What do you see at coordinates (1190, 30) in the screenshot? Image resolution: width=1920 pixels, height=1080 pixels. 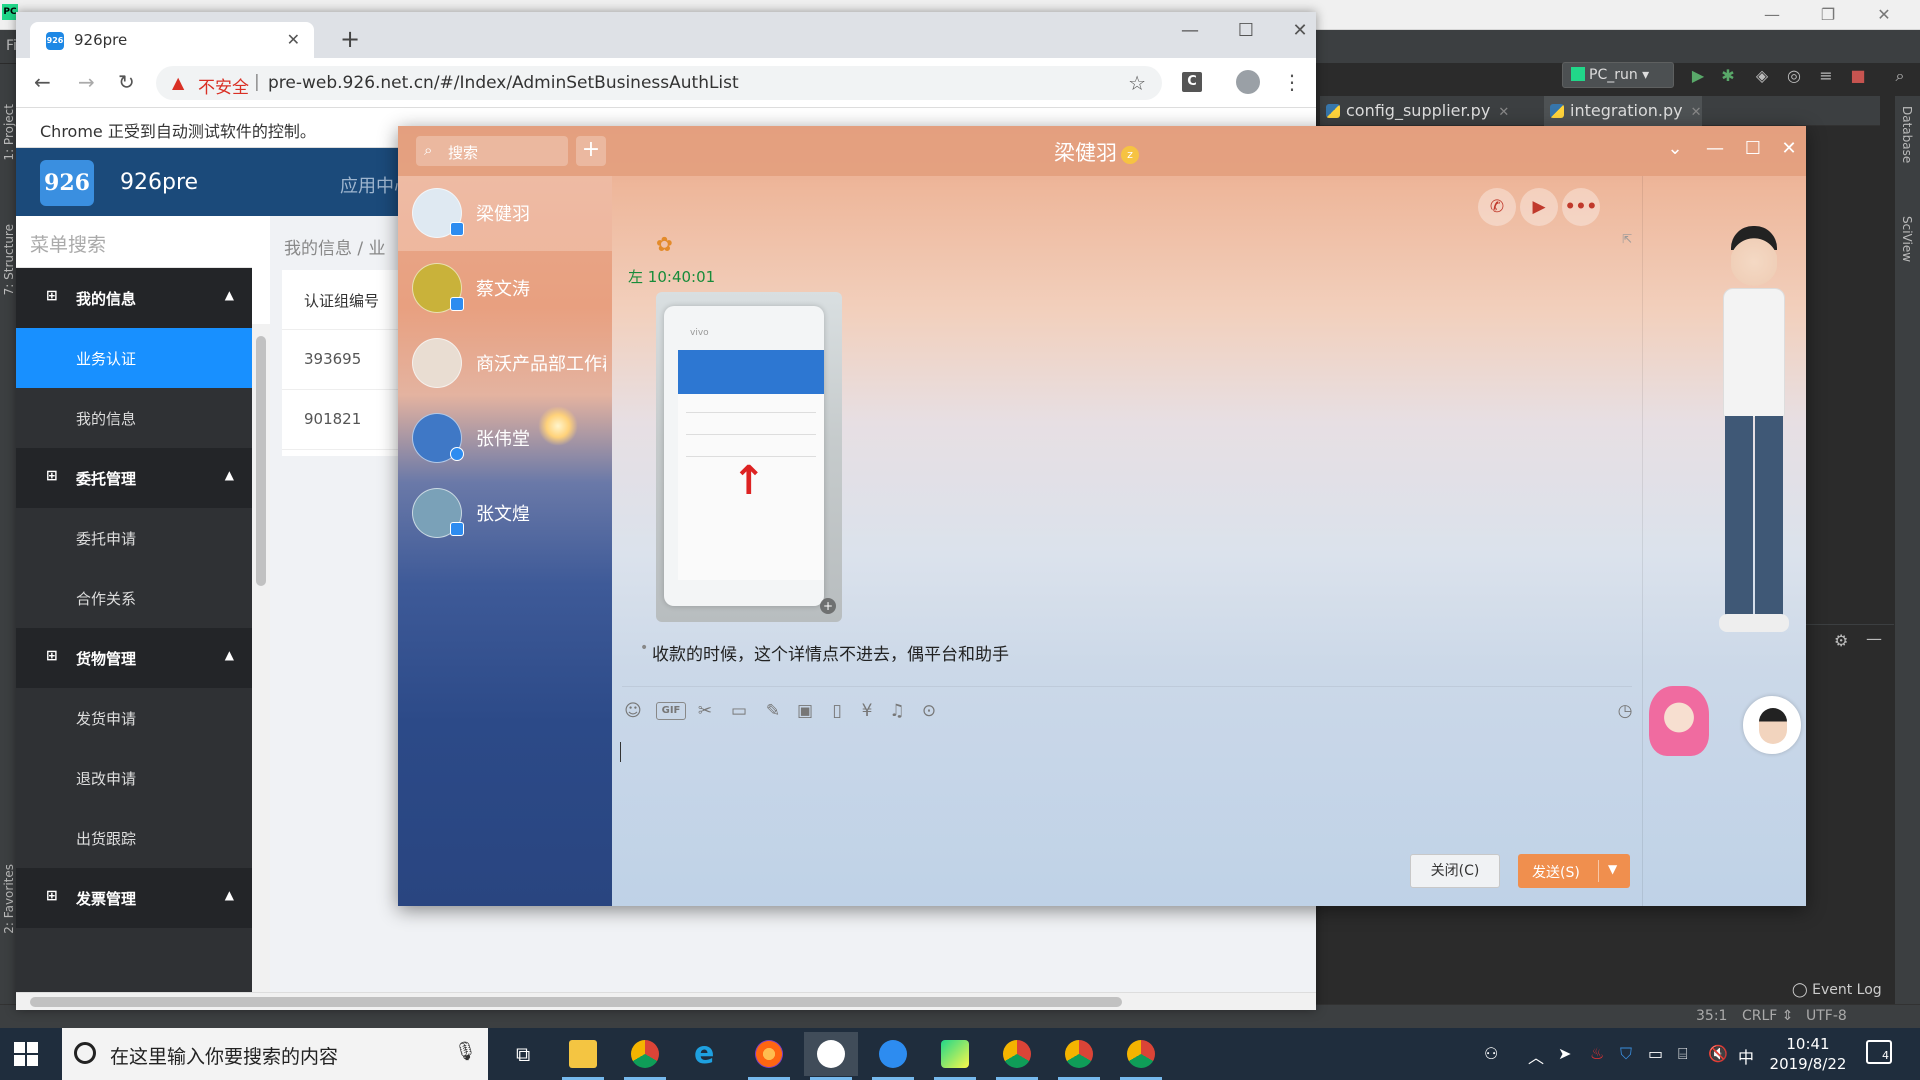 I see `chrome-minimize-button: —` at bounding box center [1190, 30].